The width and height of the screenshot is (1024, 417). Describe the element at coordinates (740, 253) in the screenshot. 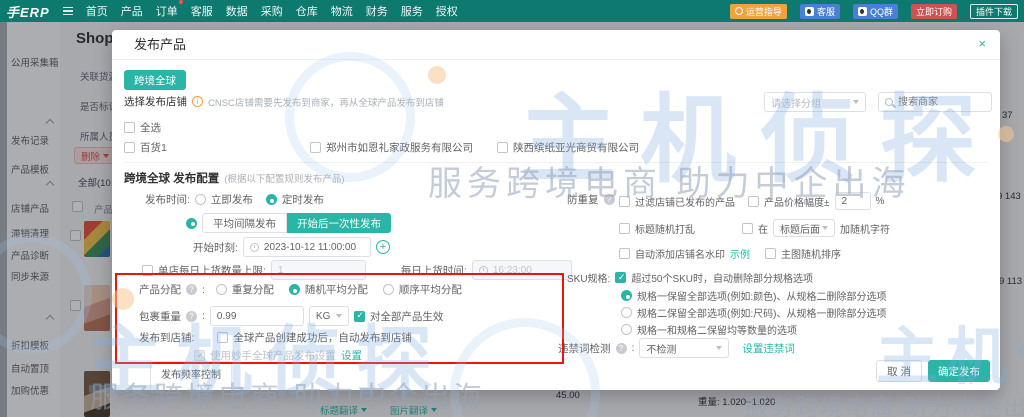

I see `example-link: 示例` at that location.